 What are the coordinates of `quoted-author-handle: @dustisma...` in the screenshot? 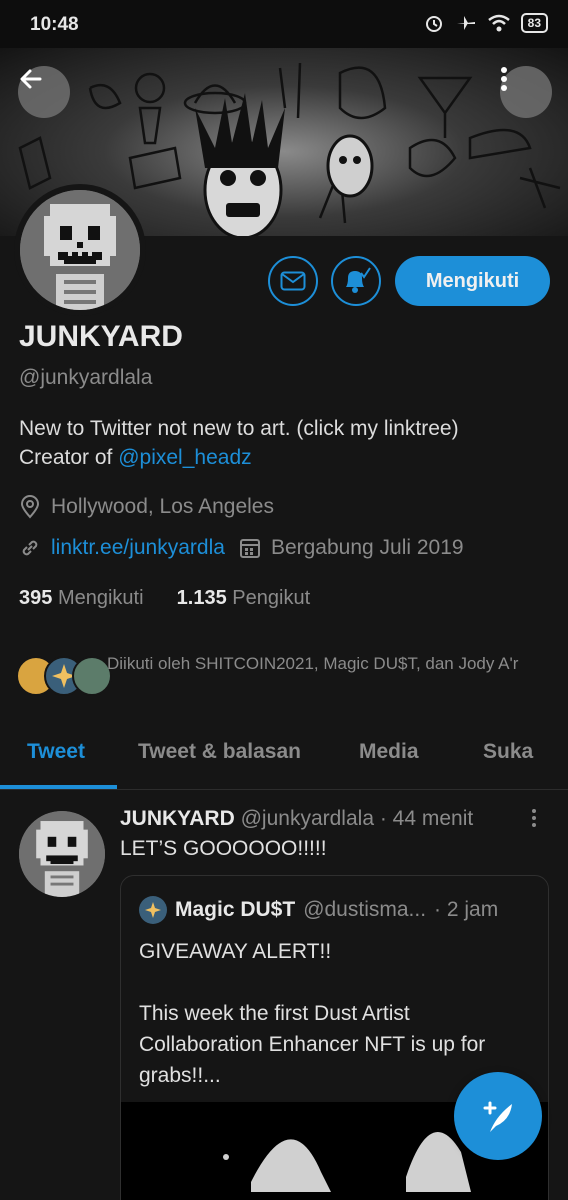 It's located at (365, 909).